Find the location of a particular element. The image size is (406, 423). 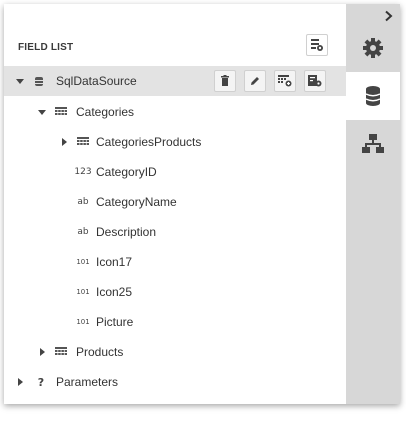

tree-row-parameters: ? Parameters is located at coordinates (175, 382).